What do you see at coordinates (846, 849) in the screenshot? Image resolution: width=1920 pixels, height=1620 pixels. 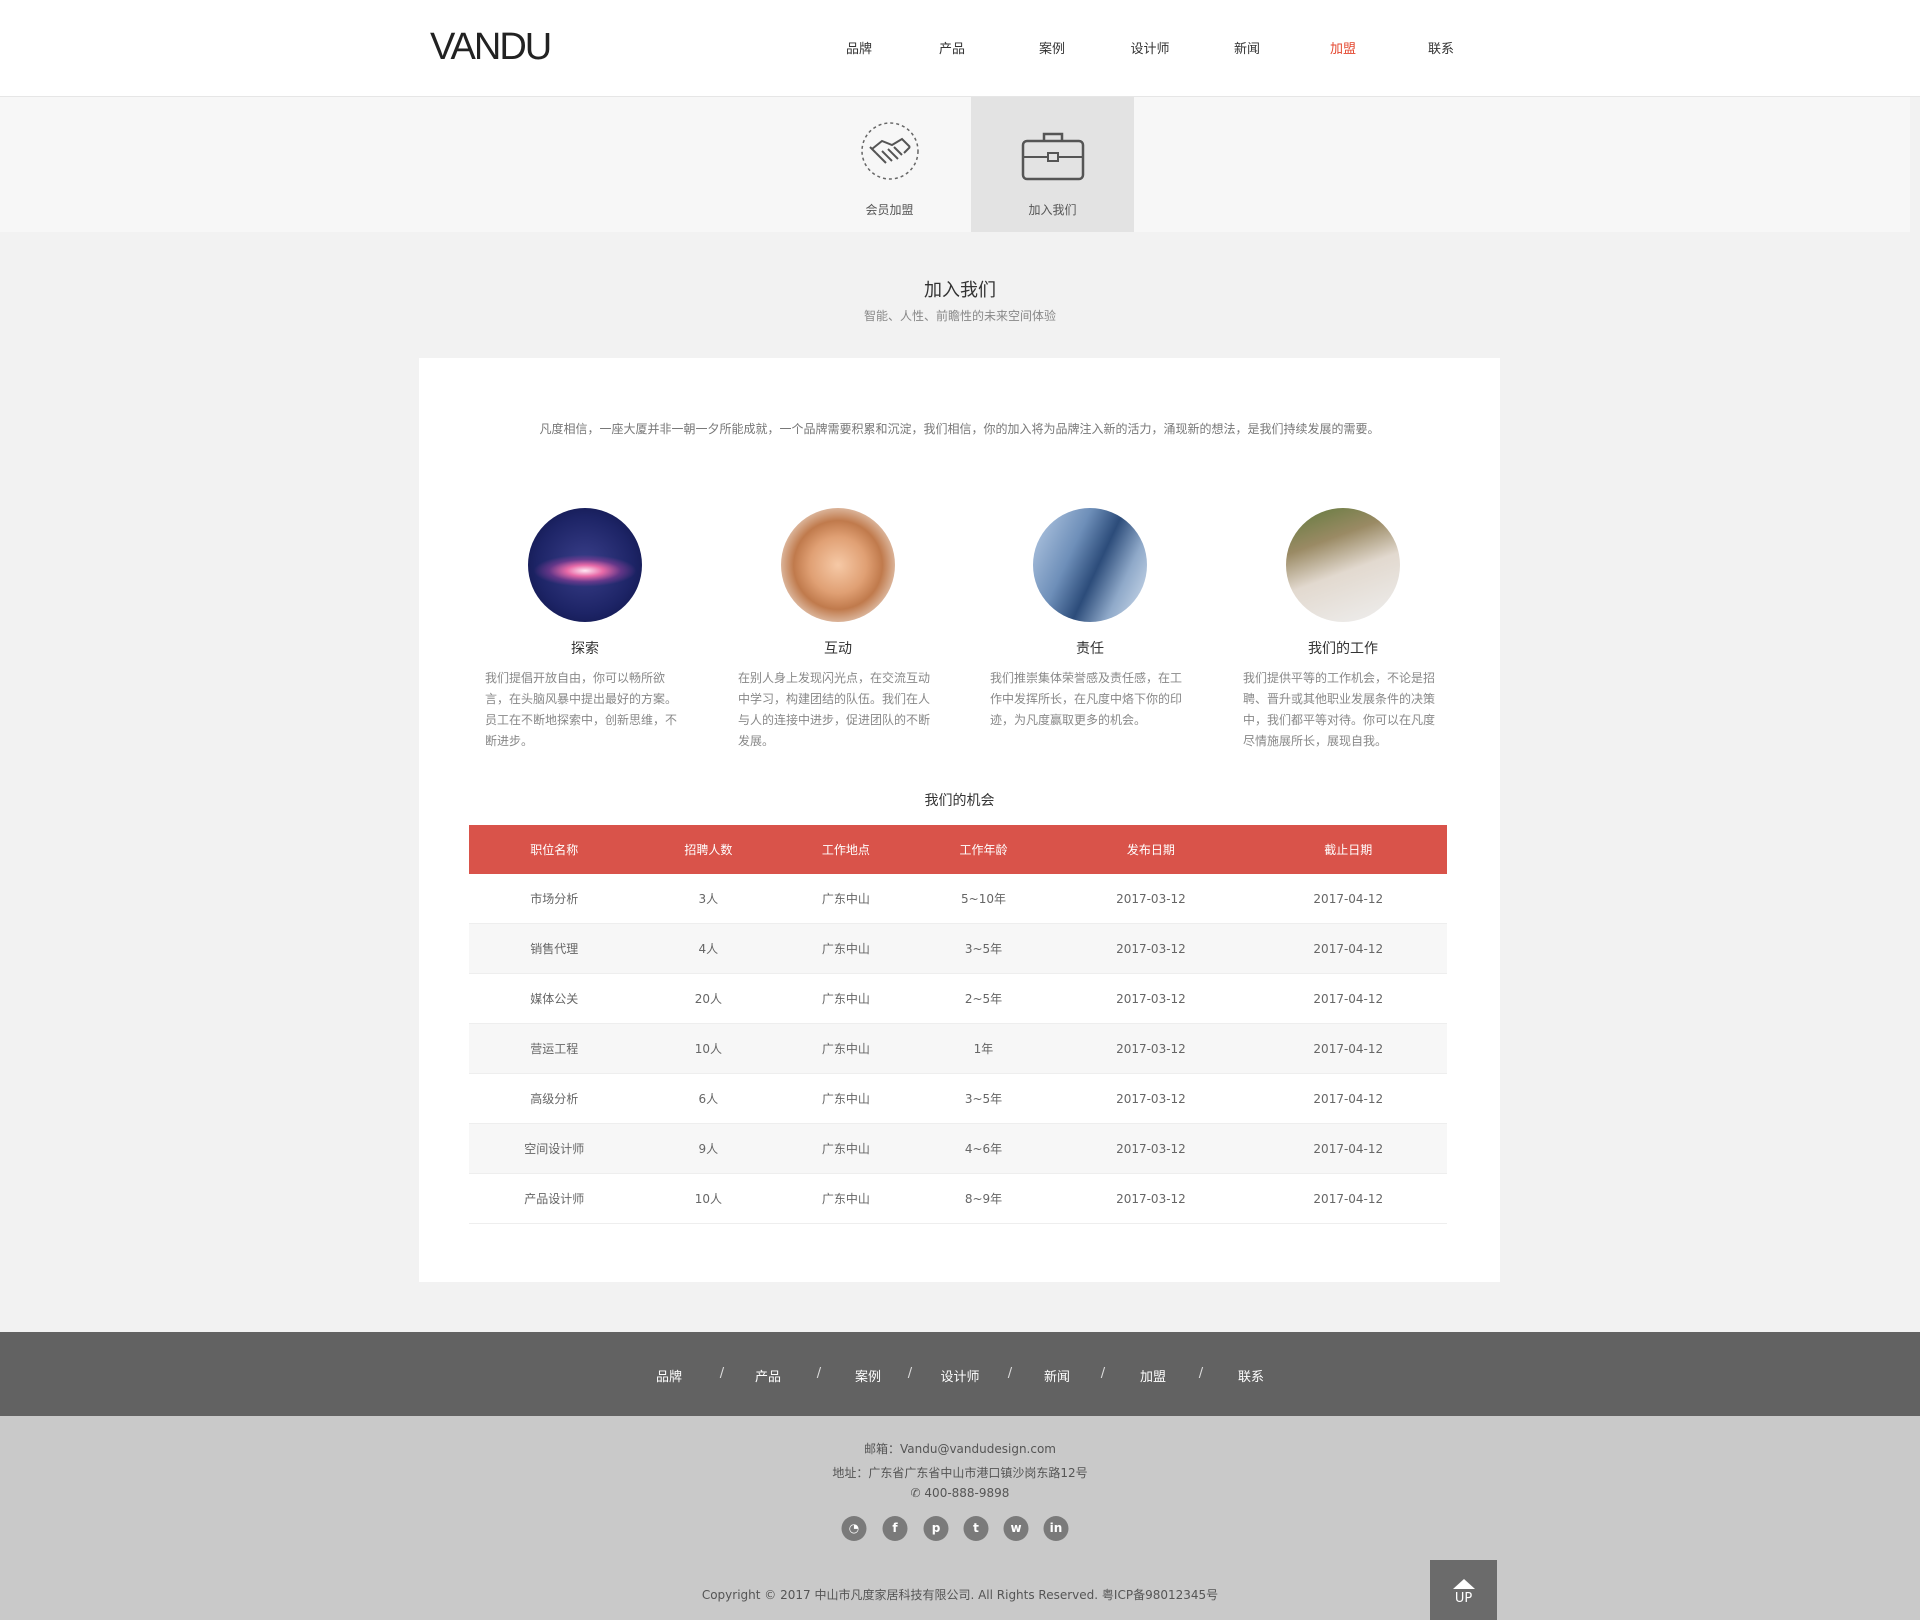 I see `column-header: 工作地点` at bounding box center [846, 849].